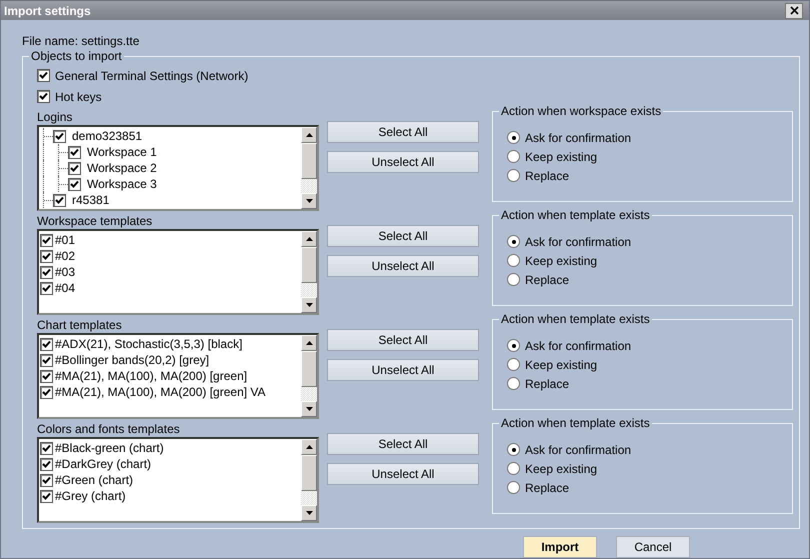 The width and height of the screenshot is (810, 559). Describe the element at coordinates (65, 256) in the screenshot. I see `list-item: #02` at that location.